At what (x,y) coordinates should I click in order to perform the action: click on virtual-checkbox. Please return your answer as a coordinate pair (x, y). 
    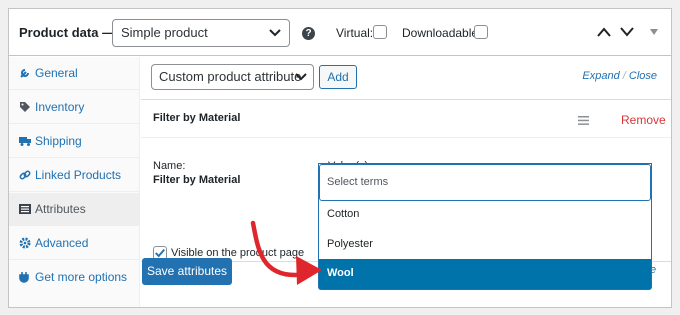
    Looking at the image, I should click on (380, 32).